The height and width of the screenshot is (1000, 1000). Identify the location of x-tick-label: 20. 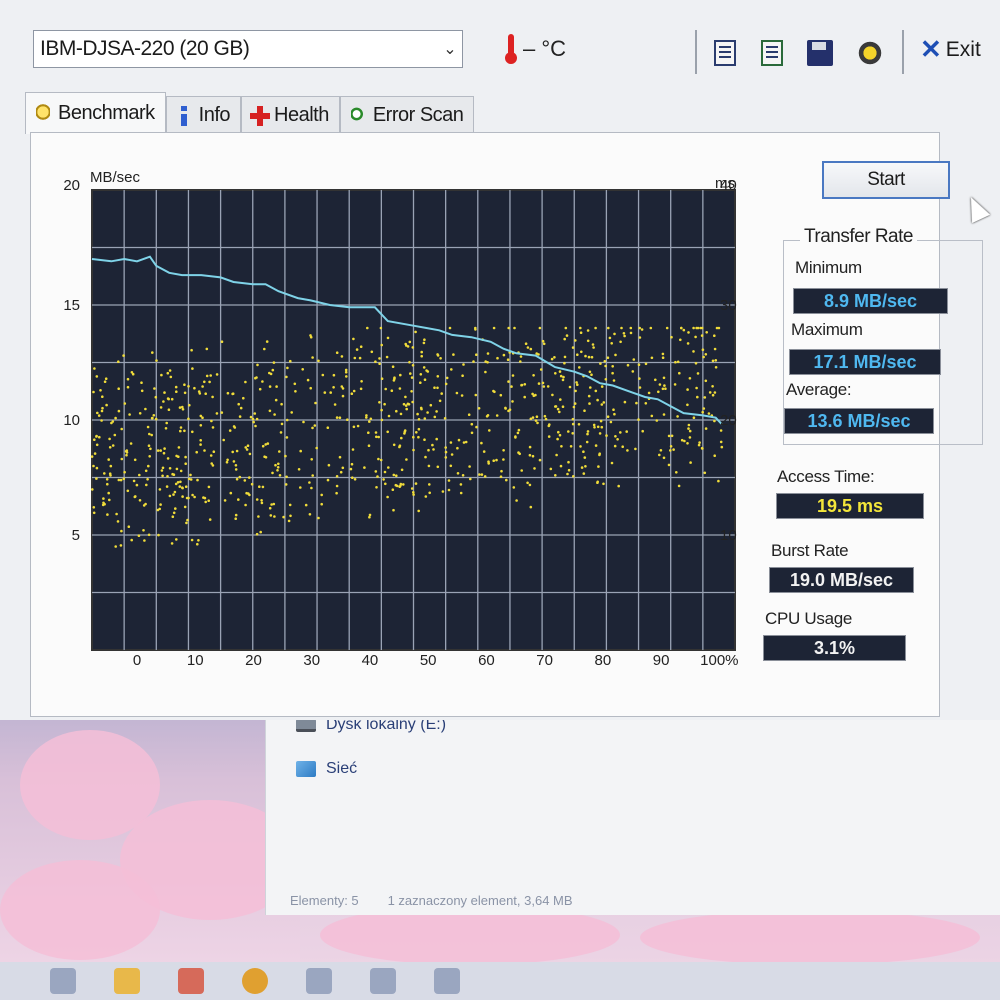
(253, 660).